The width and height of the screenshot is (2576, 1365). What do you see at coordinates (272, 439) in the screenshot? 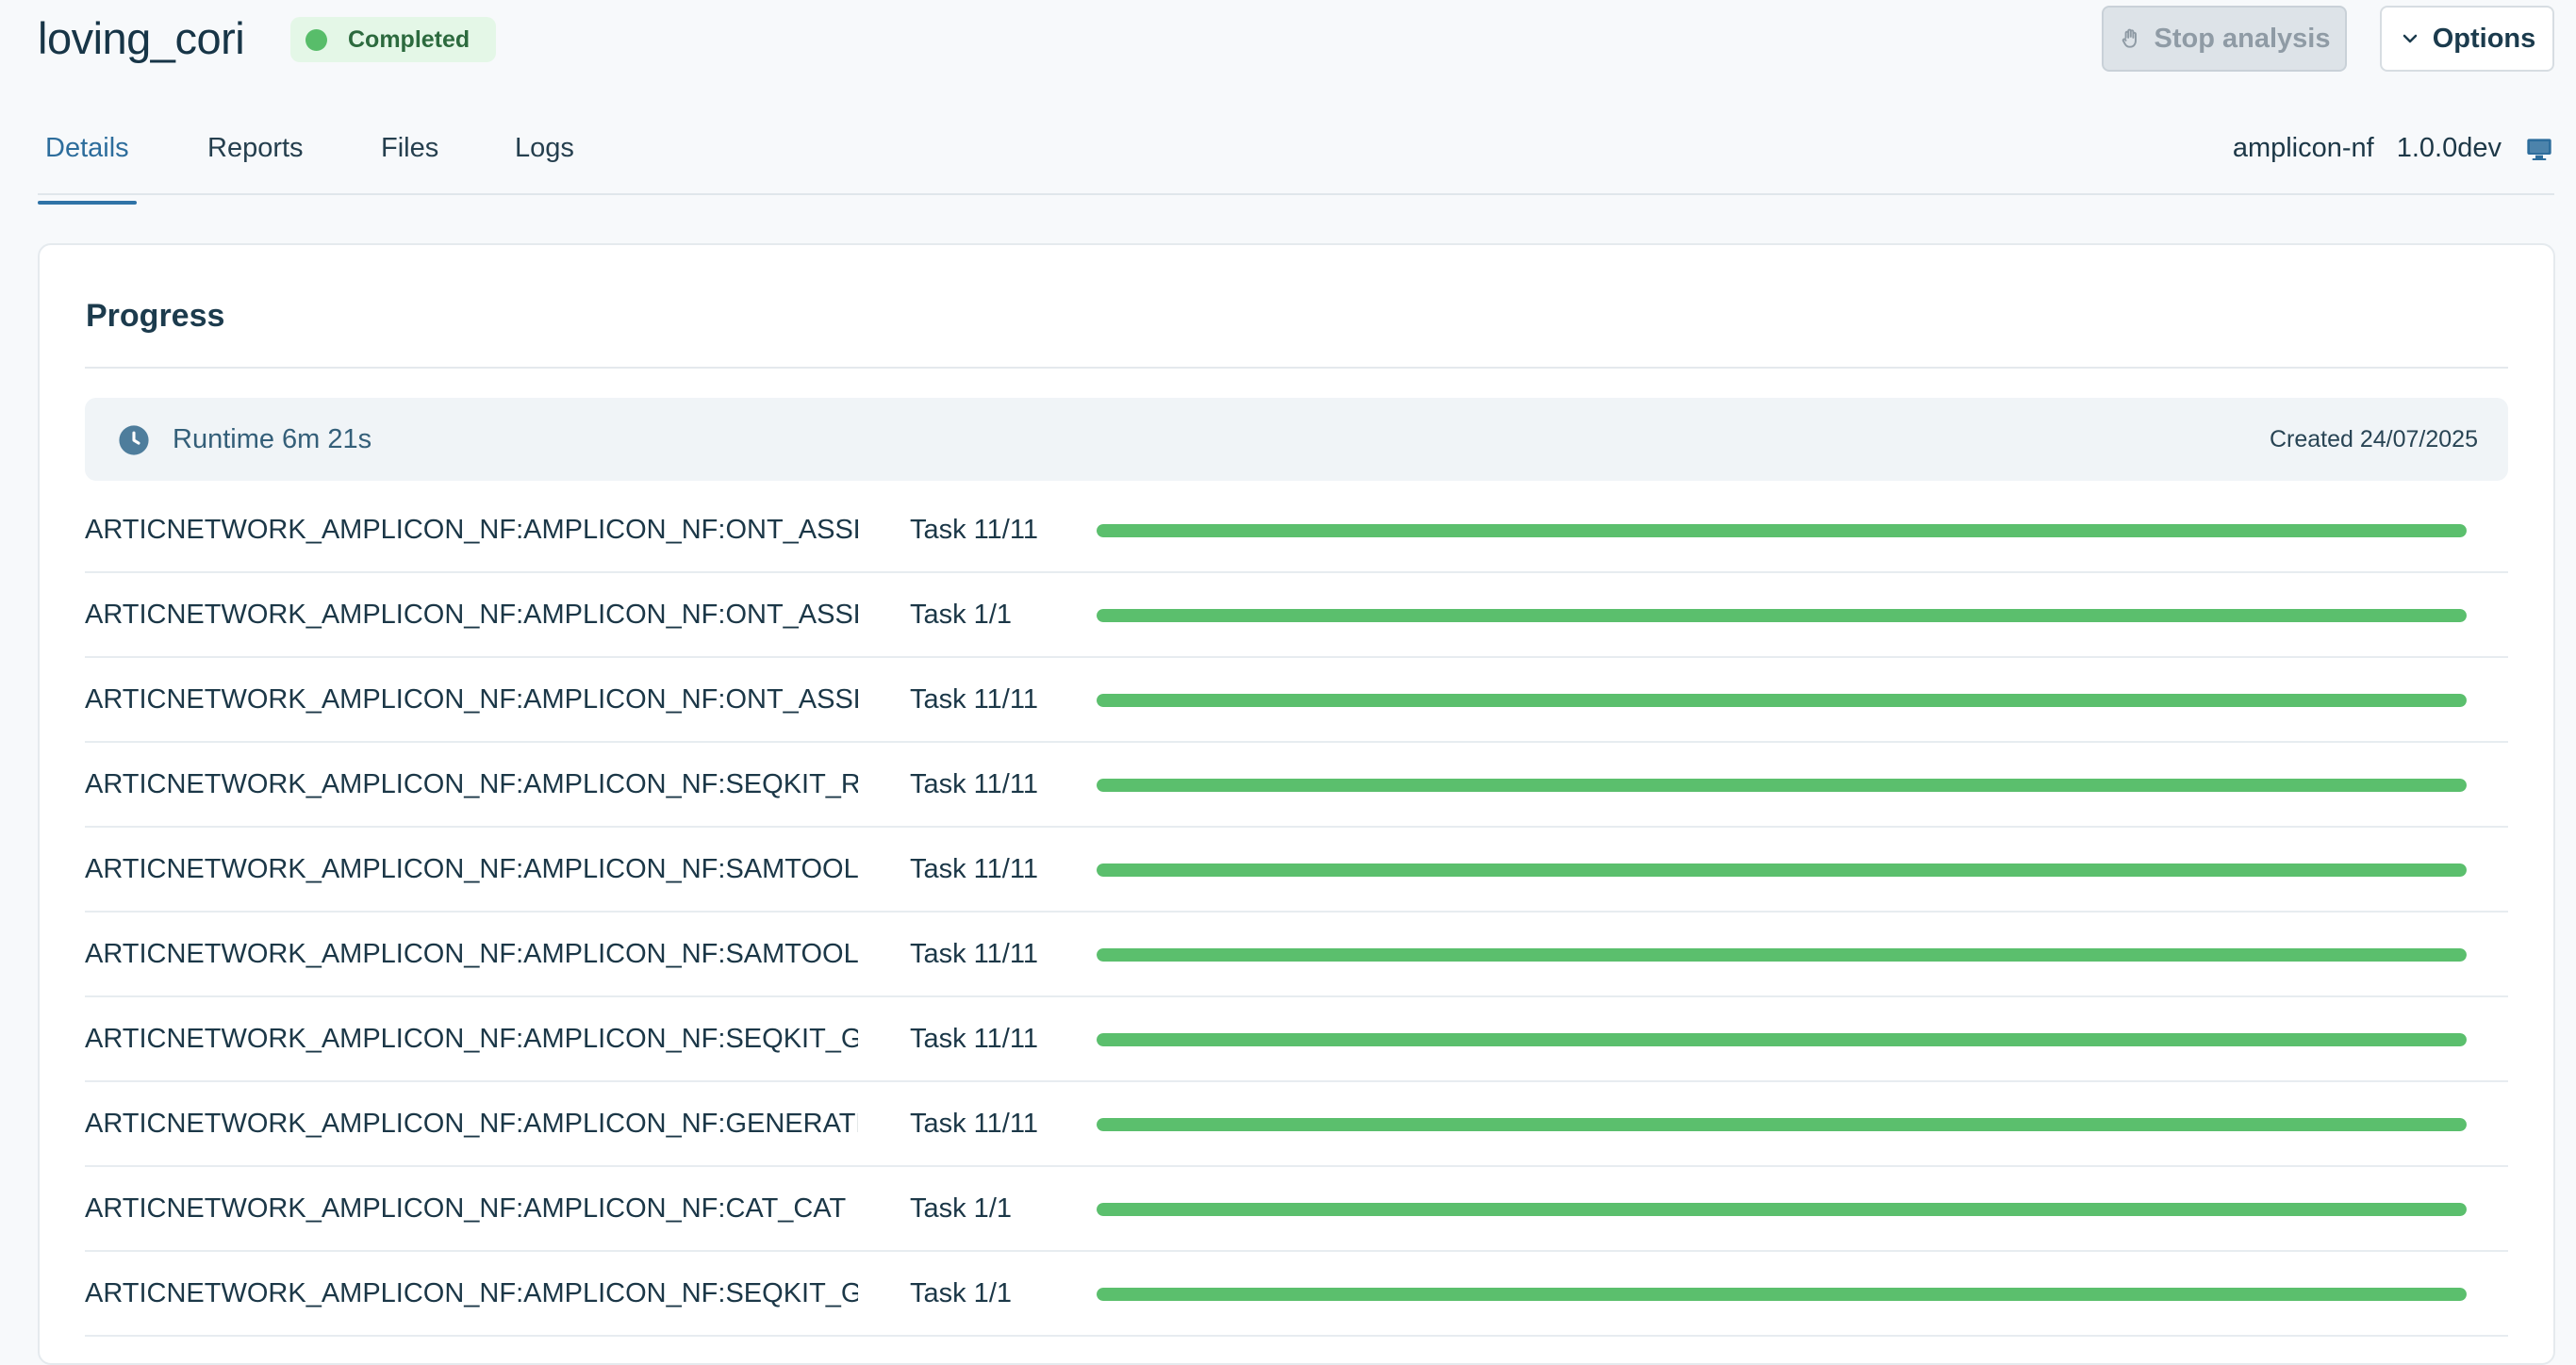
I see `runtime-label: Runtime 6m 21s` at bounding box center [272, 439].